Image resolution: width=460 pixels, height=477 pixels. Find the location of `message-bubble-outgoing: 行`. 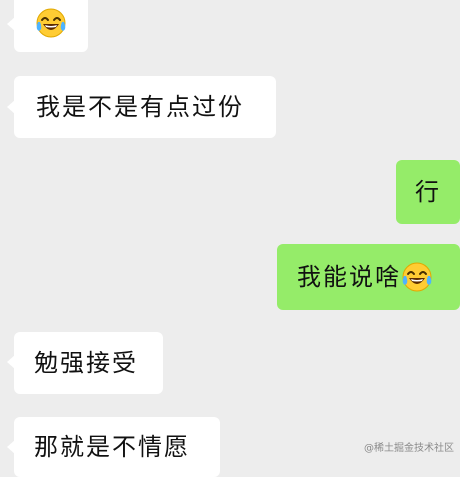

message-bubble-outgoing: 行 is located at coordinates (428, 192).